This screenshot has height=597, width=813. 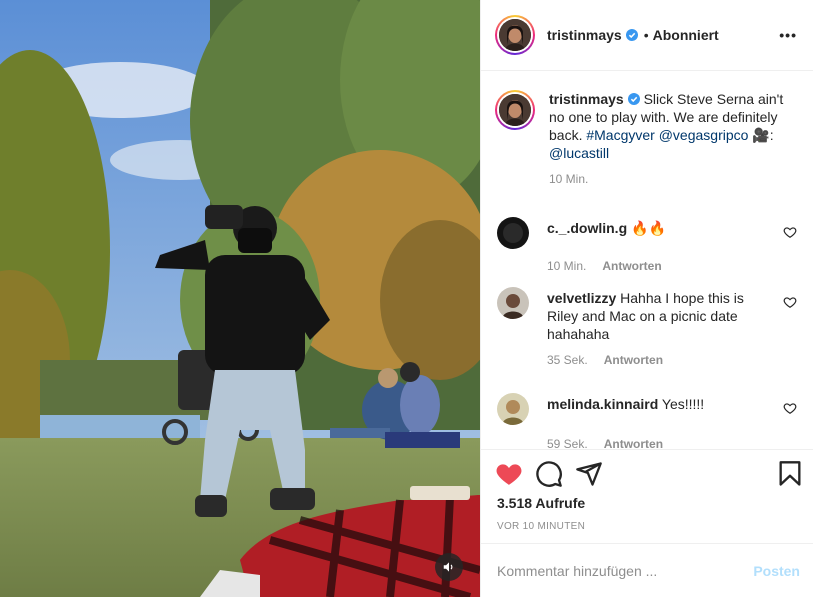 I want to click on bookmark-icon, so click(x=790, y=474).